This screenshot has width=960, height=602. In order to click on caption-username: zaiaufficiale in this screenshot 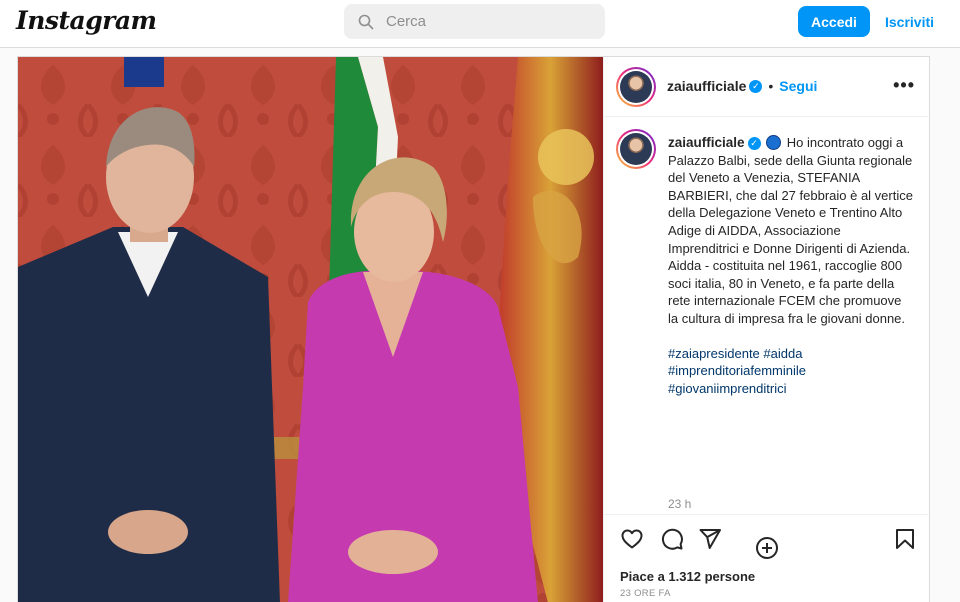, I will do `click(706, 142)`.